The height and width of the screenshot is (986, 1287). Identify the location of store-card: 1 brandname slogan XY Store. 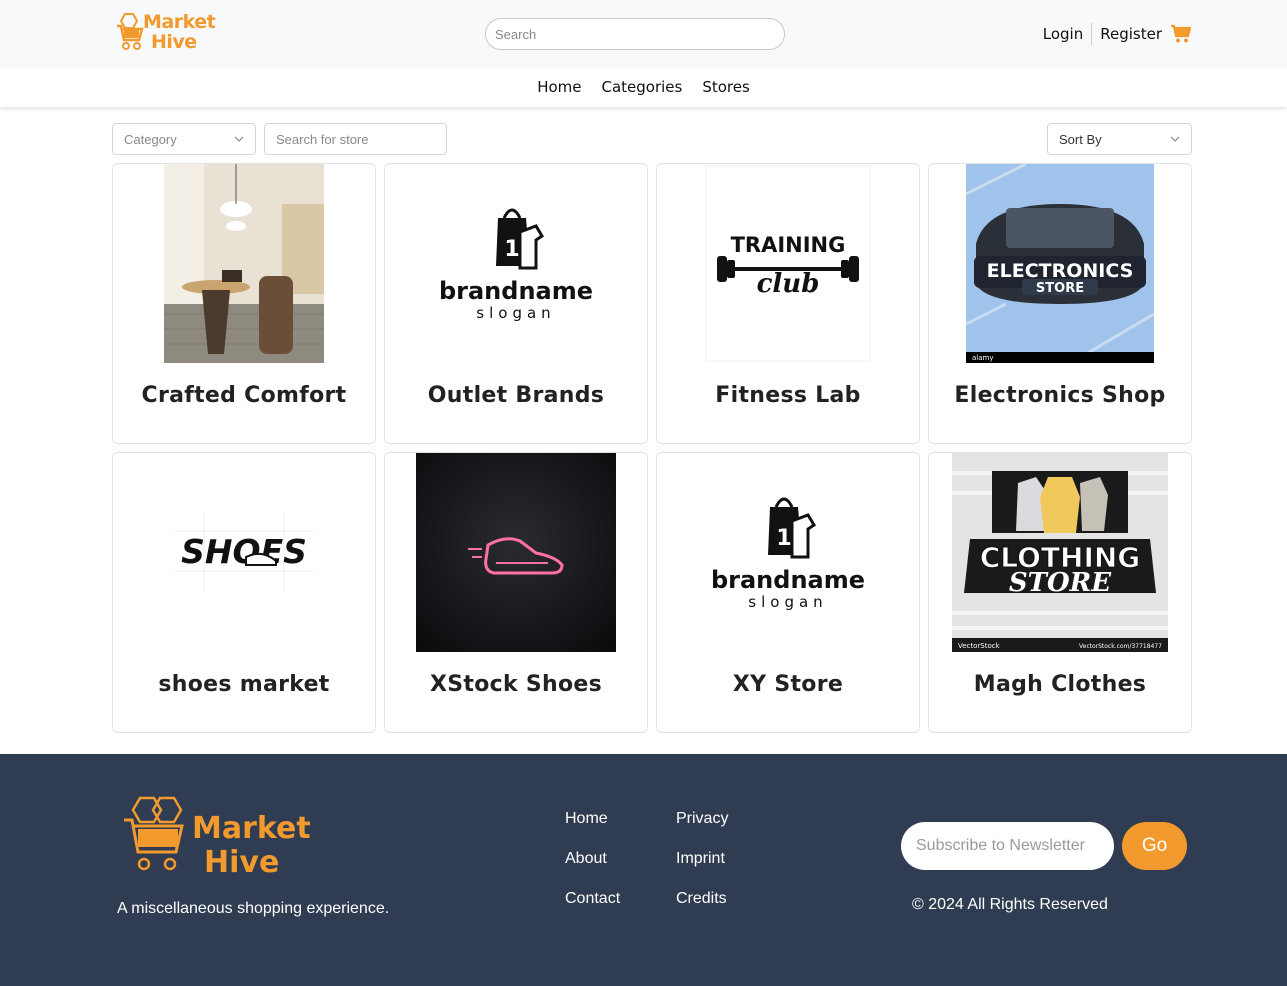
(788, 592).